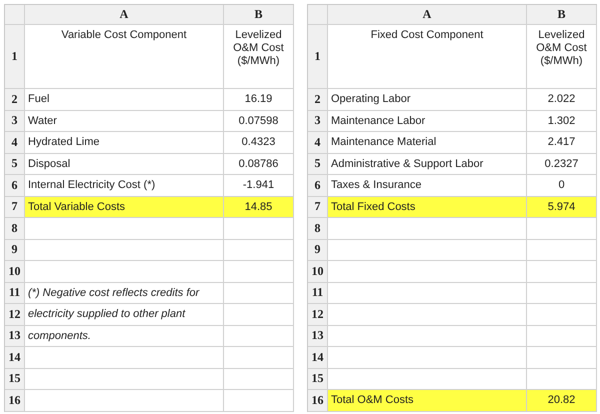  I want to click on table-cell: 1.302, so click(562, 121).